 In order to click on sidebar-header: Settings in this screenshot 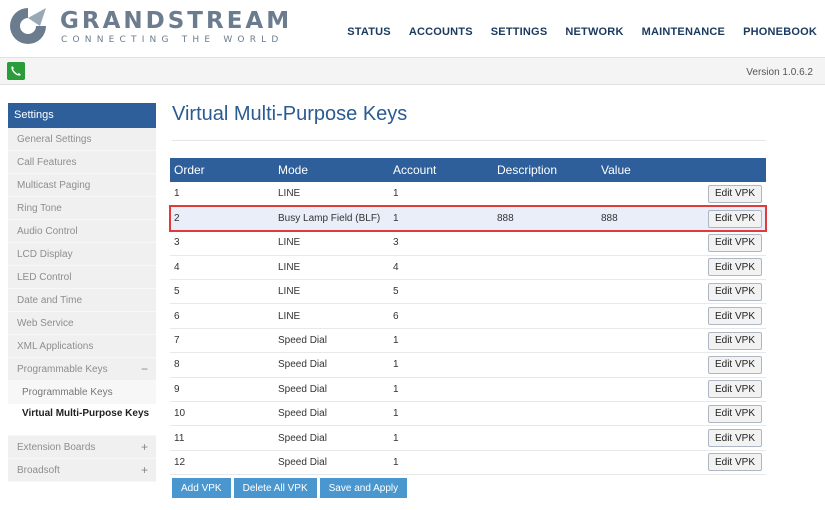, I will do `click(82, 115)`.